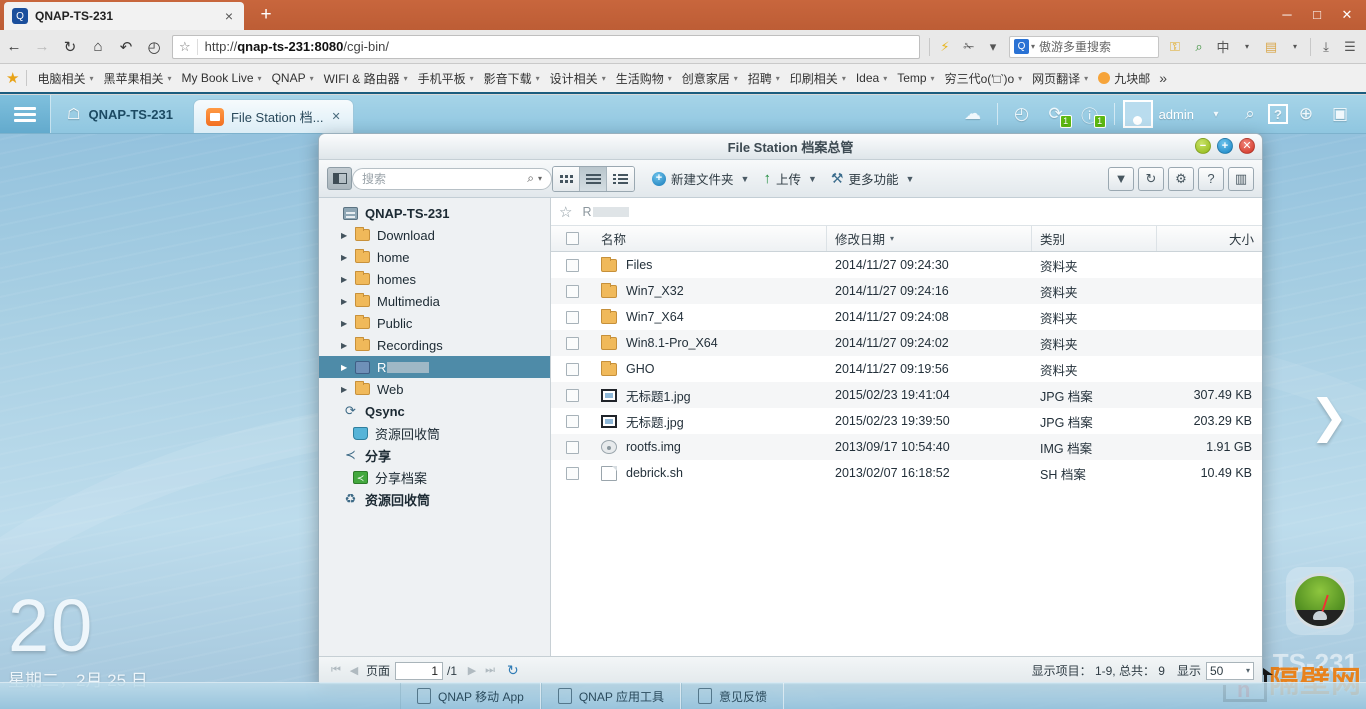 This screenshot has width=1366, height=709. What do you see at coordinates (1203, 146) in the screenshot?
I see `minimize-icon: −` at bounding box center [1203, 146].